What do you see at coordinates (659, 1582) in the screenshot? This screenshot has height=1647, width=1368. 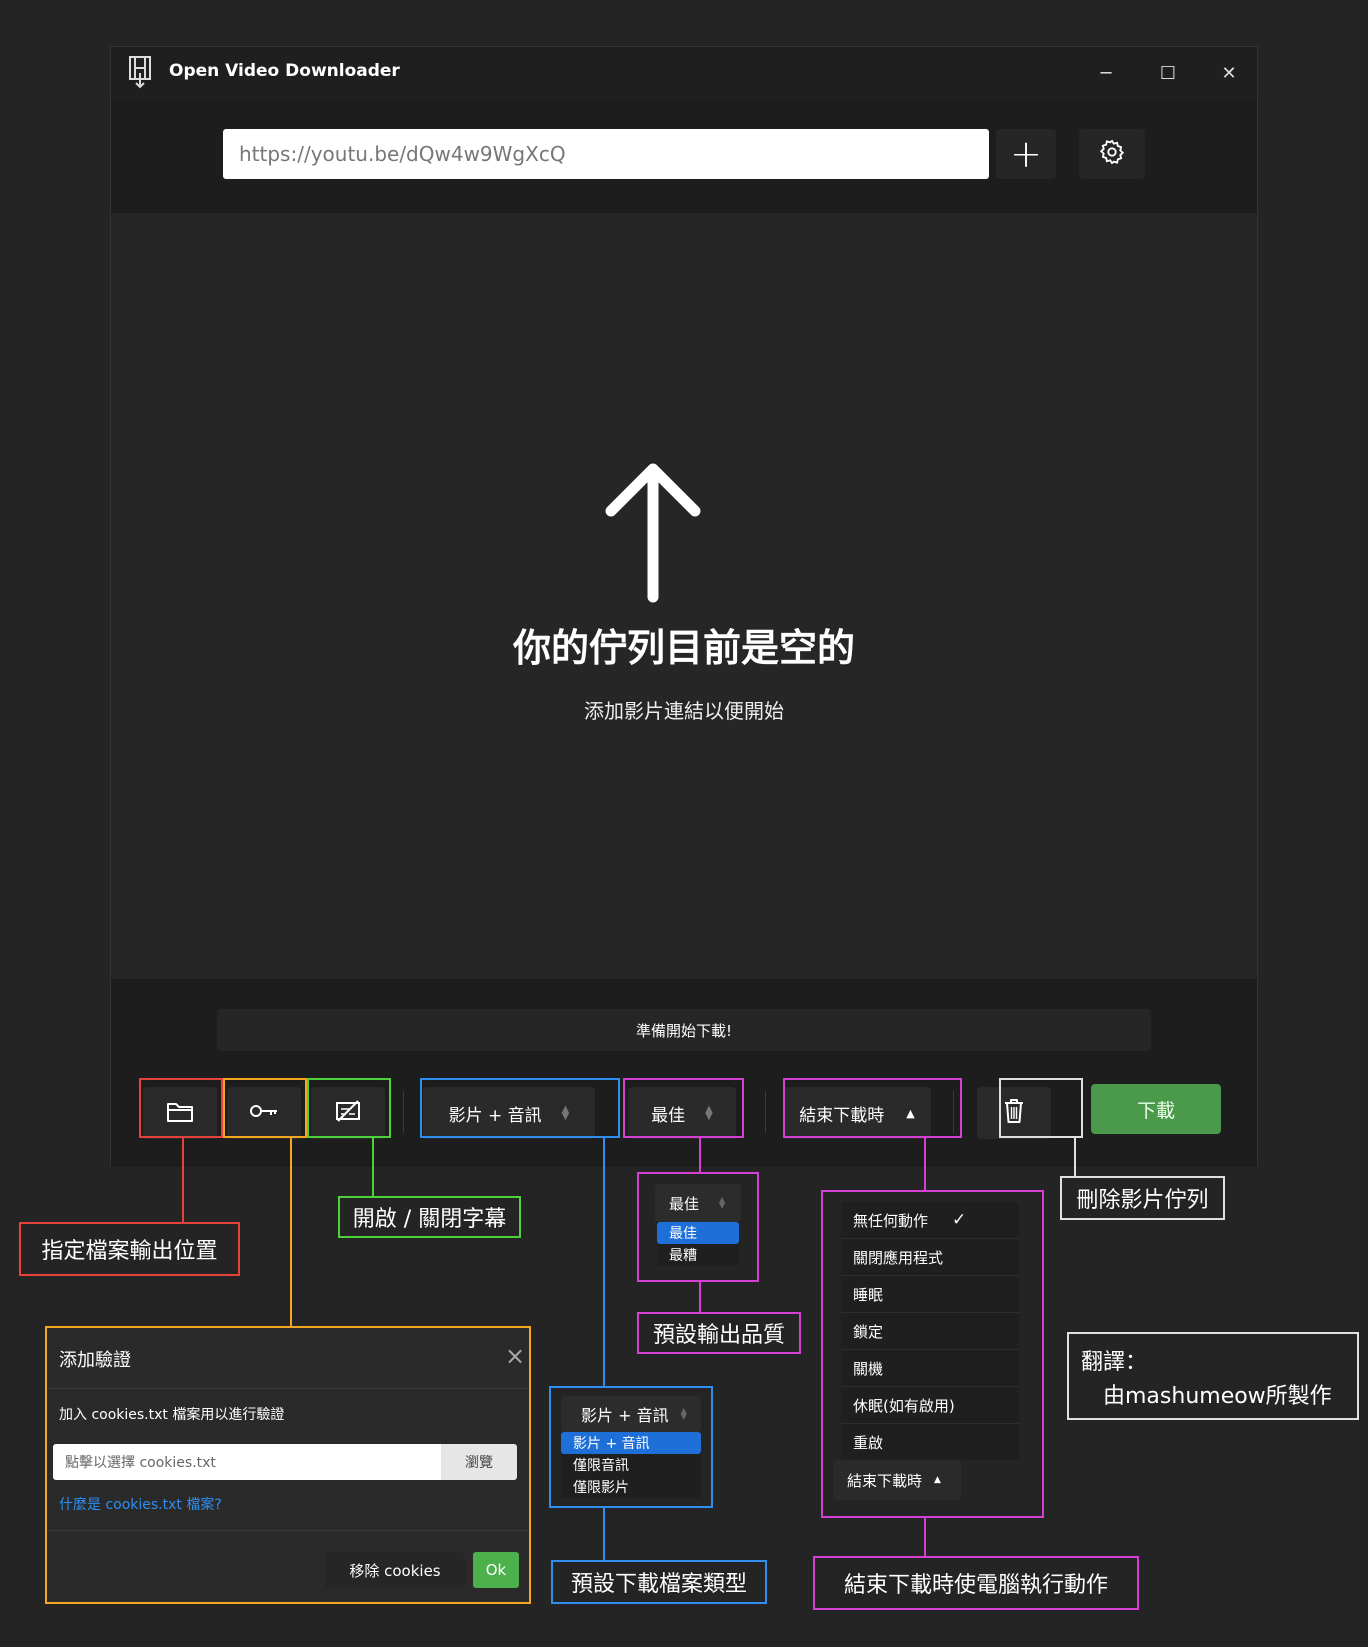 I see `annotation-default-type: 預設下載檔案類型` at bounding box center [659, 1582].